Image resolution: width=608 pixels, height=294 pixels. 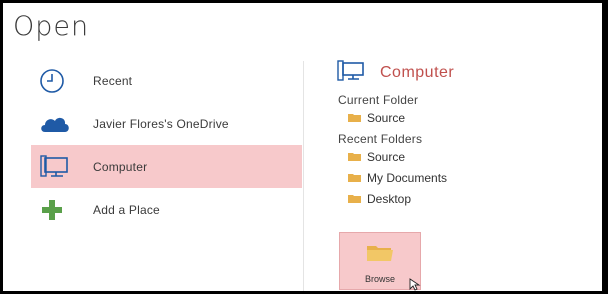 I want to click on place-onedrive: Javier Flores's OneDrive, so click(x=166, y=123).